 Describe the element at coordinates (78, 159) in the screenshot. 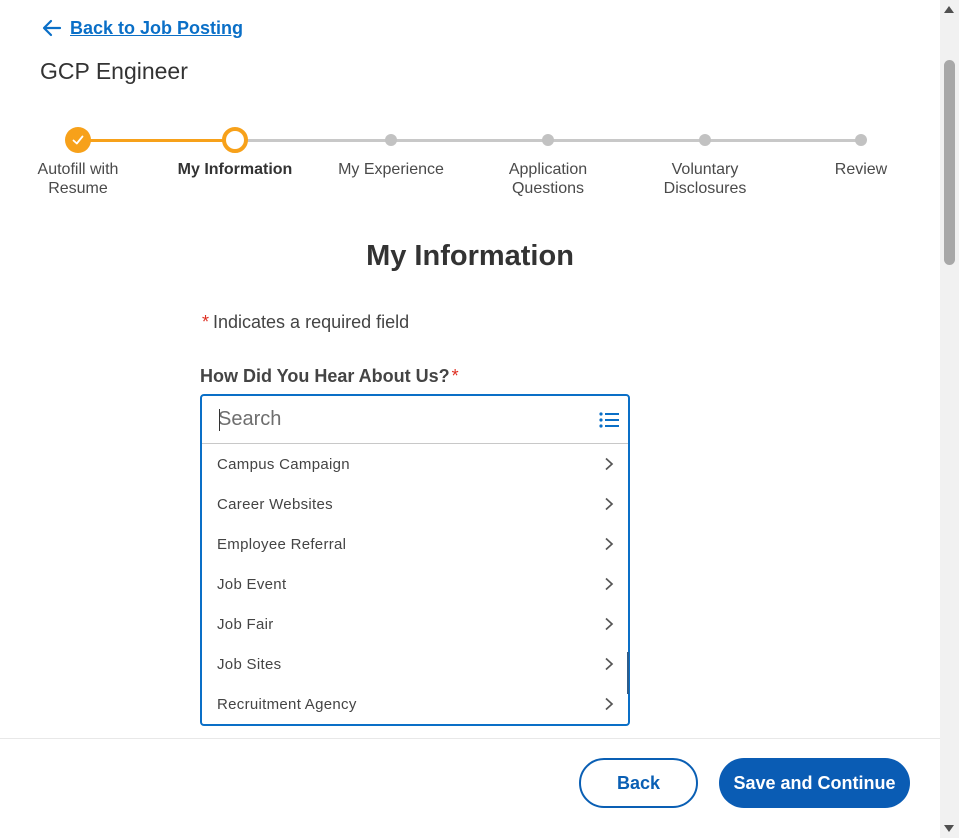

I see `step-autofill-with-resume: Autofill with Resume` at that location.